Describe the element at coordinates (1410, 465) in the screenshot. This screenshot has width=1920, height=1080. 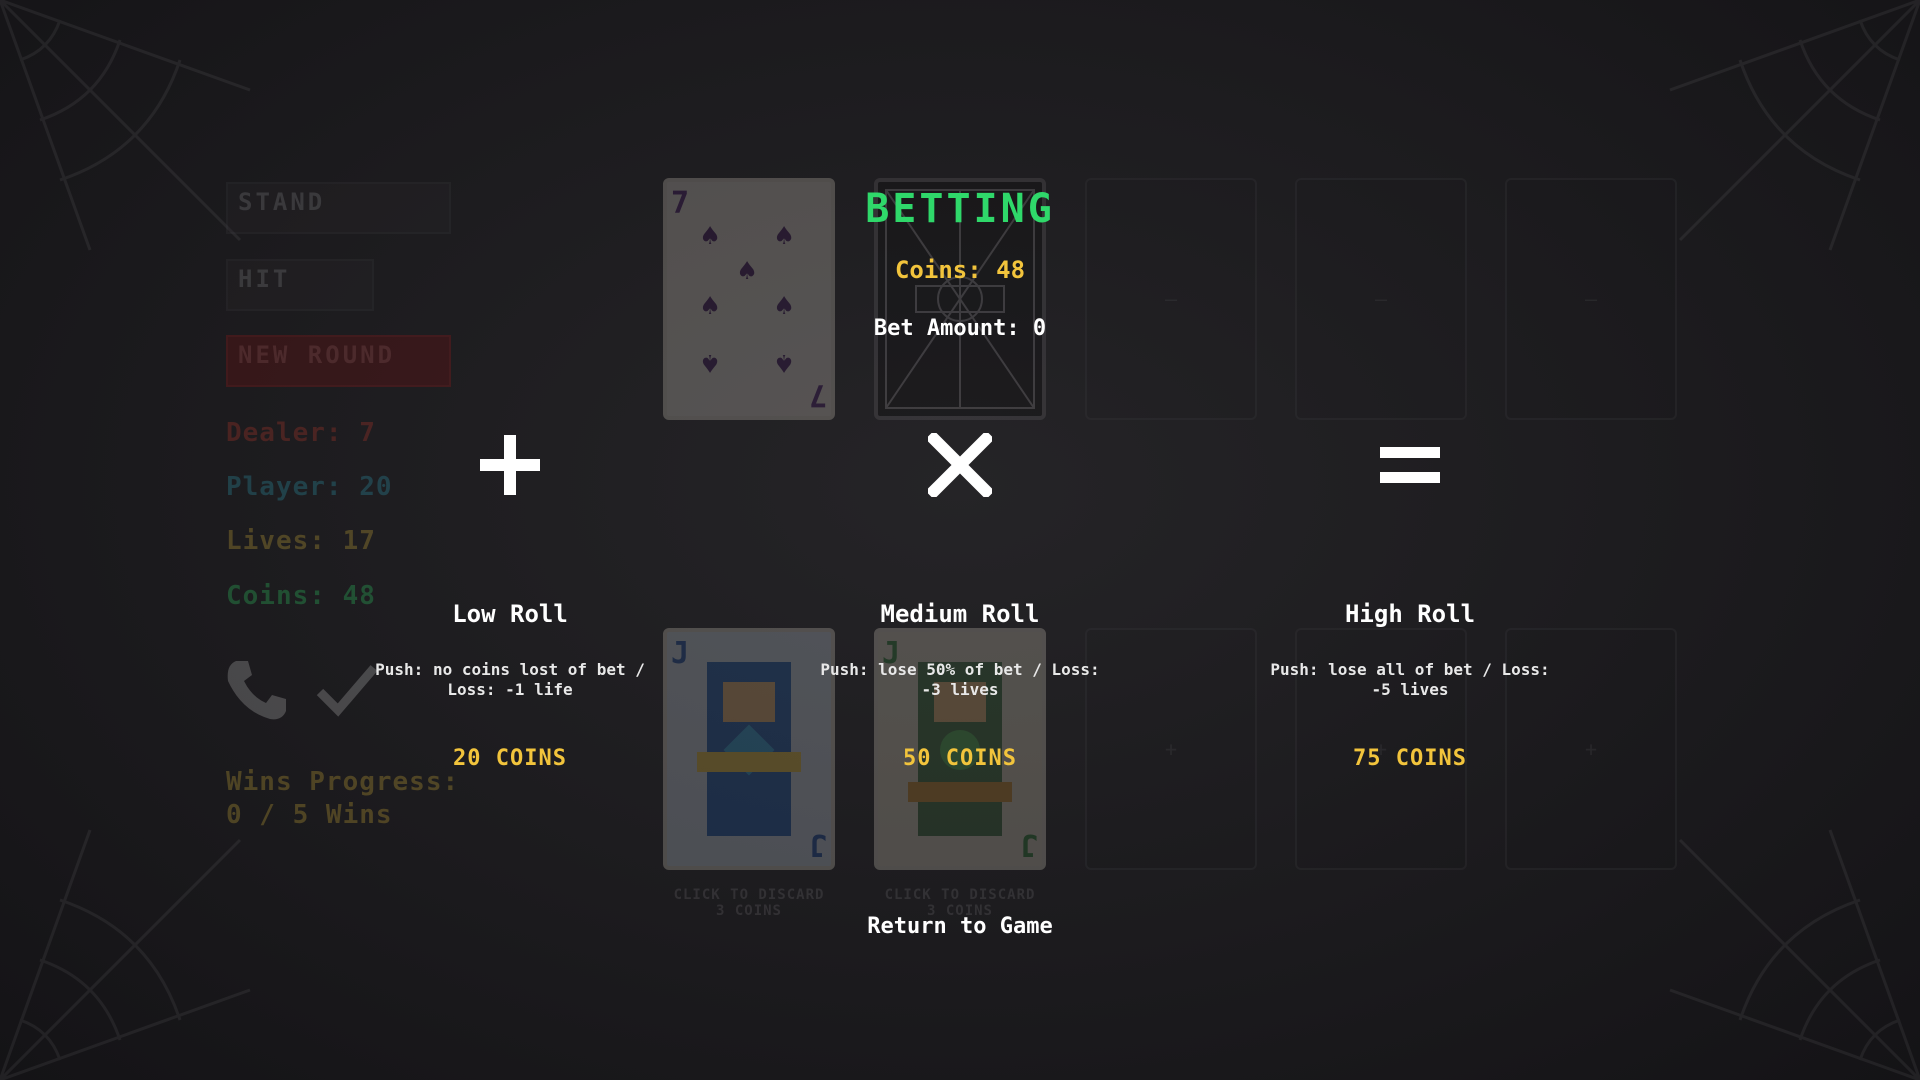
I see `equals-icon` at that location.